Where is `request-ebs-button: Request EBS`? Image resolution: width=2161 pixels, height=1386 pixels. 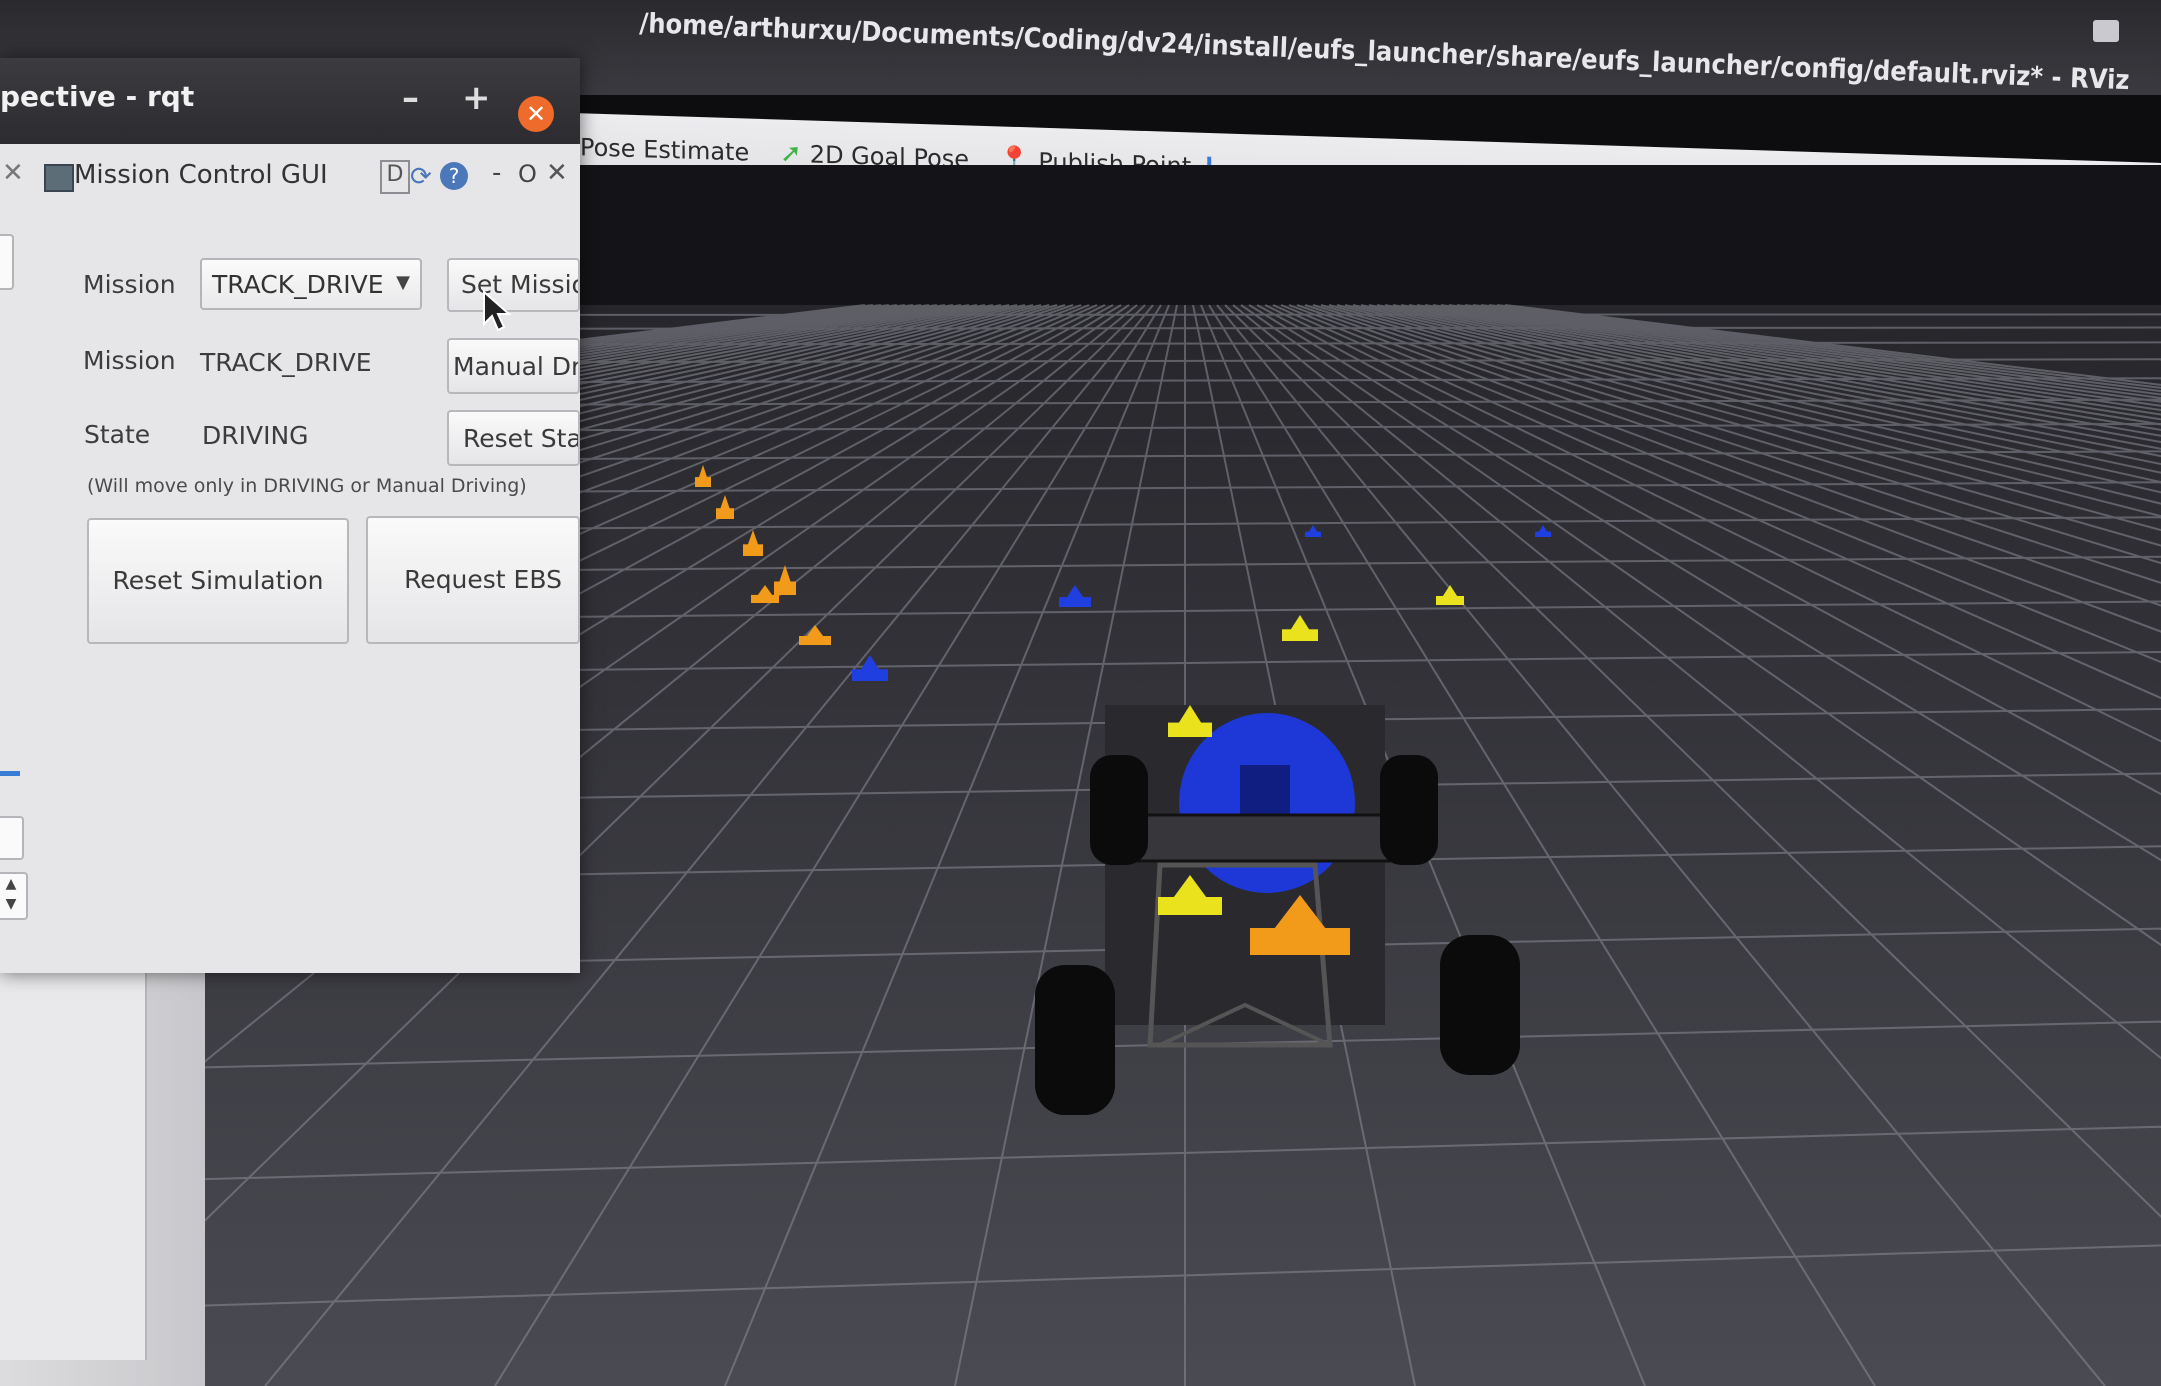 request-ebs-button: Request EBS is located at coordinates (473, 580).